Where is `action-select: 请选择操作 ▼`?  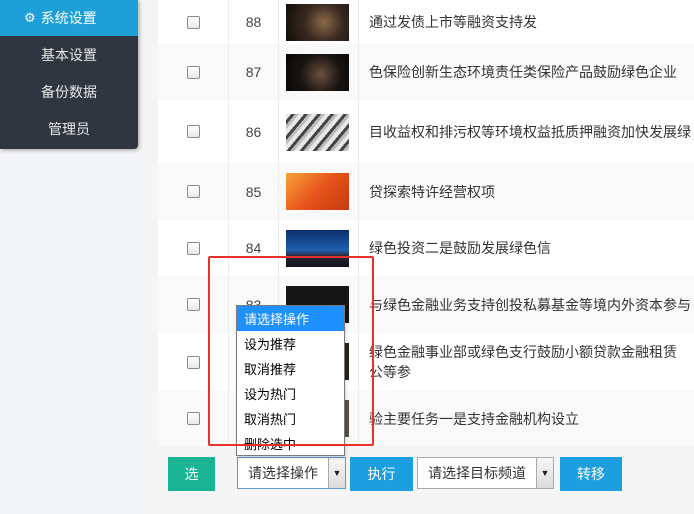
action-select: 请选择操作 ▼ is located at coordinates (291, 473).